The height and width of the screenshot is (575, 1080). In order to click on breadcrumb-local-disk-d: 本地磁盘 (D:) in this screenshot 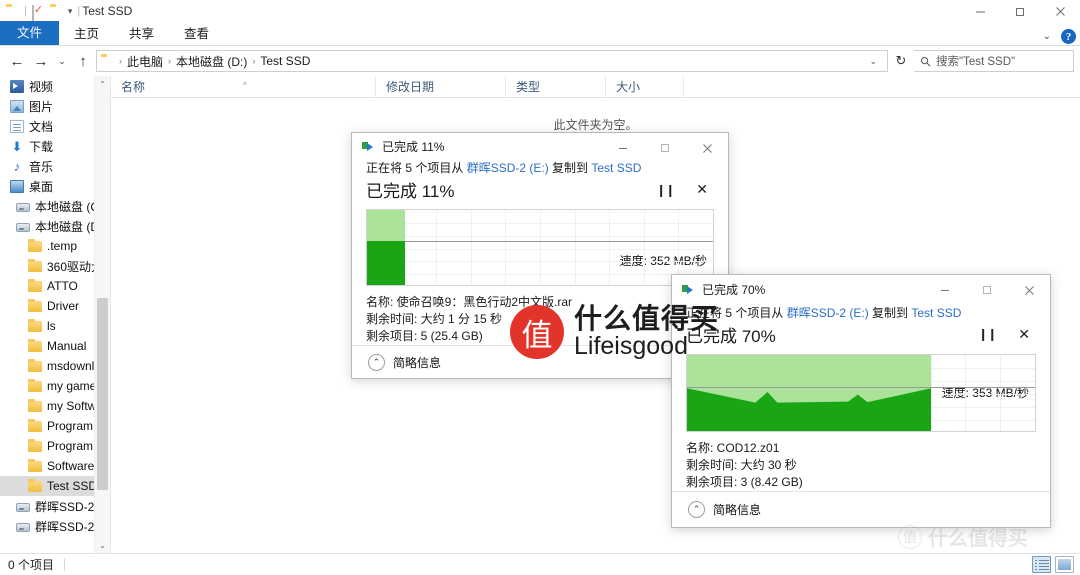, I will do `click(211, 61)`.